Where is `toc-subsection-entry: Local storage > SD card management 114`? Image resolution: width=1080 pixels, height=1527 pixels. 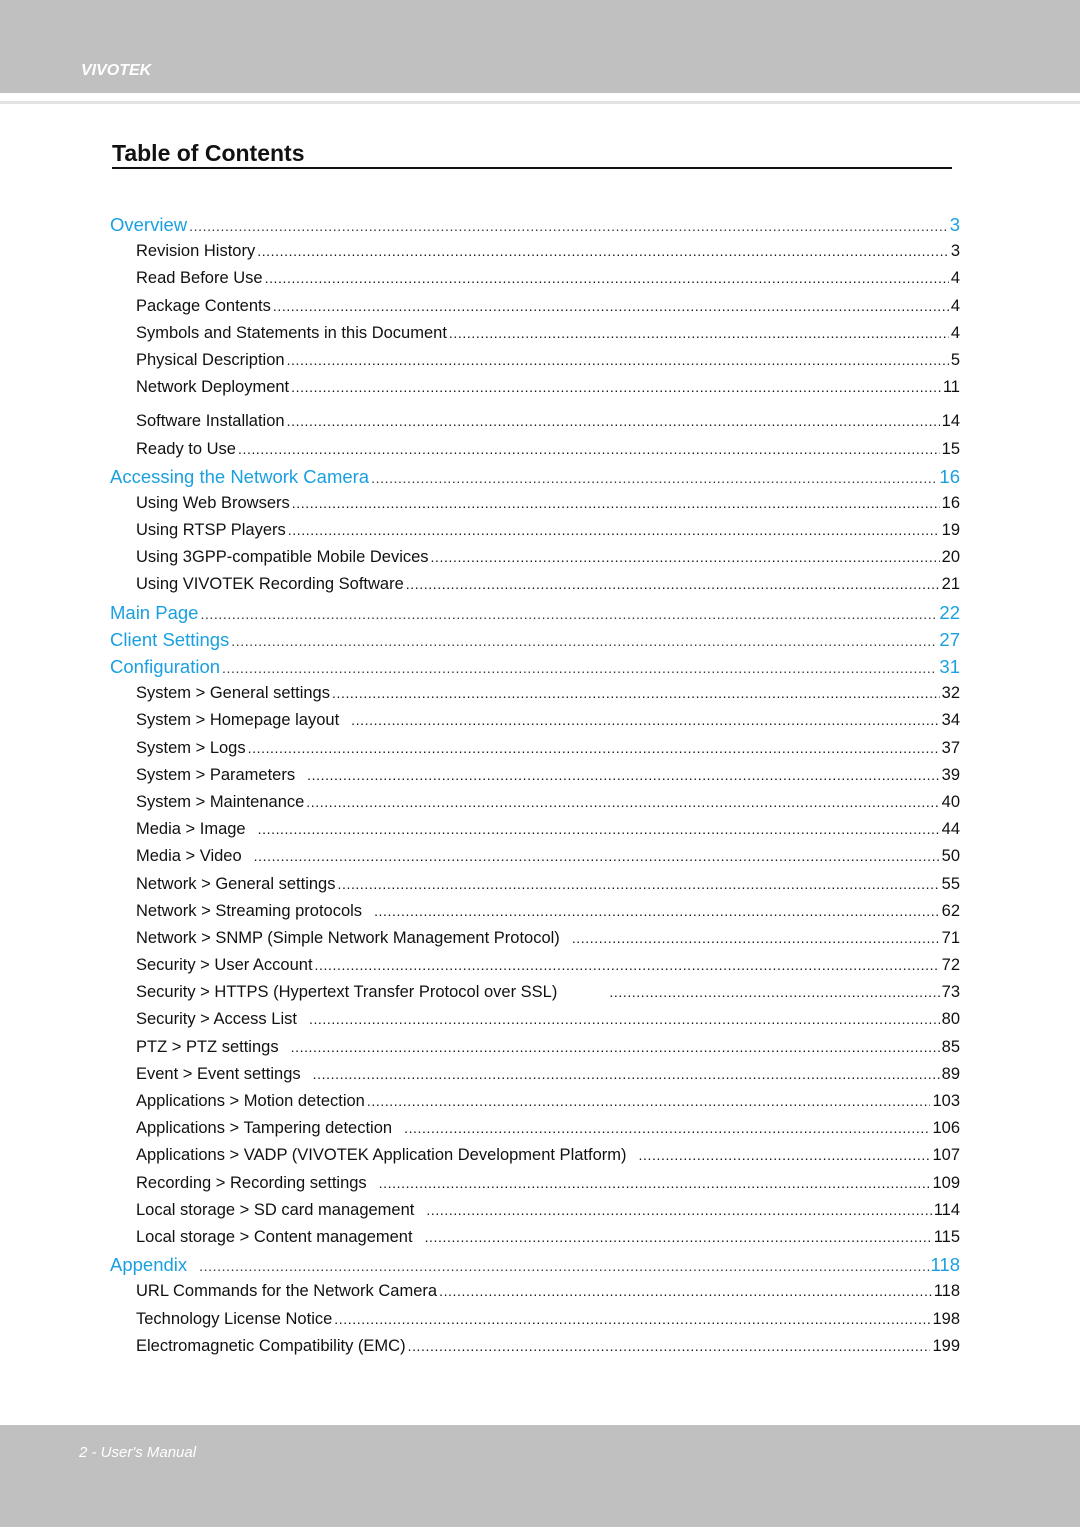 toc-subsection-entry: Local storage > SD card management 114 is located at coordinates (535, 1210).